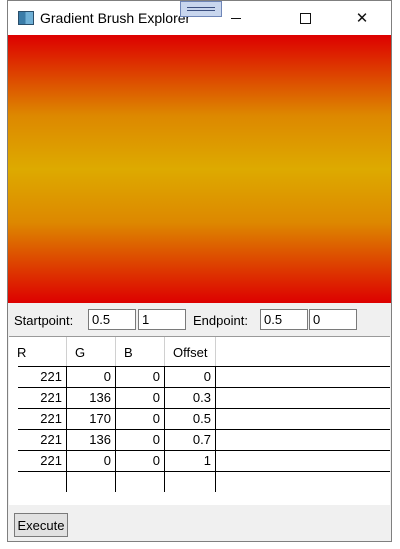 The image size is (400, 549). What do you see at coordinates (44, 320) in the screenshot?
I see `startpoint-label: Startpoint:` at bounding box center [44, 320].